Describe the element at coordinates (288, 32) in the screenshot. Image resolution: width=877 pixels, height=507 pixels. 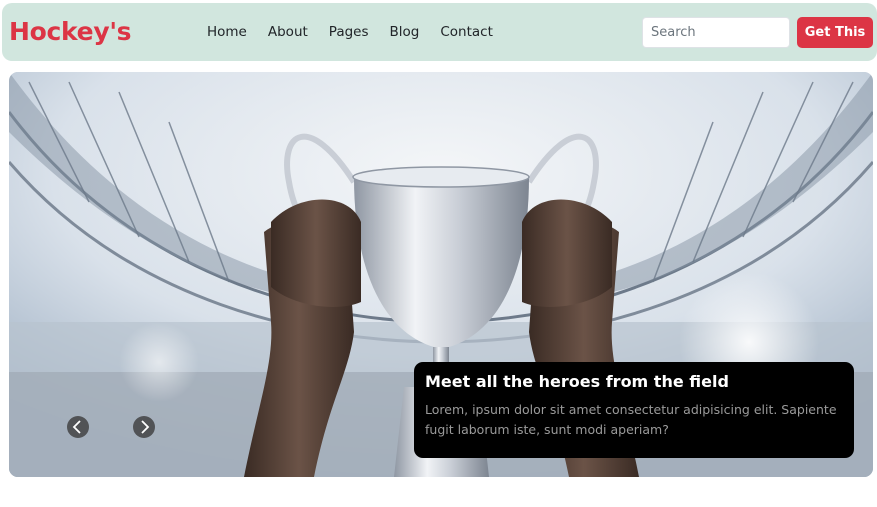
I see `nav-link-about: About` at that location.